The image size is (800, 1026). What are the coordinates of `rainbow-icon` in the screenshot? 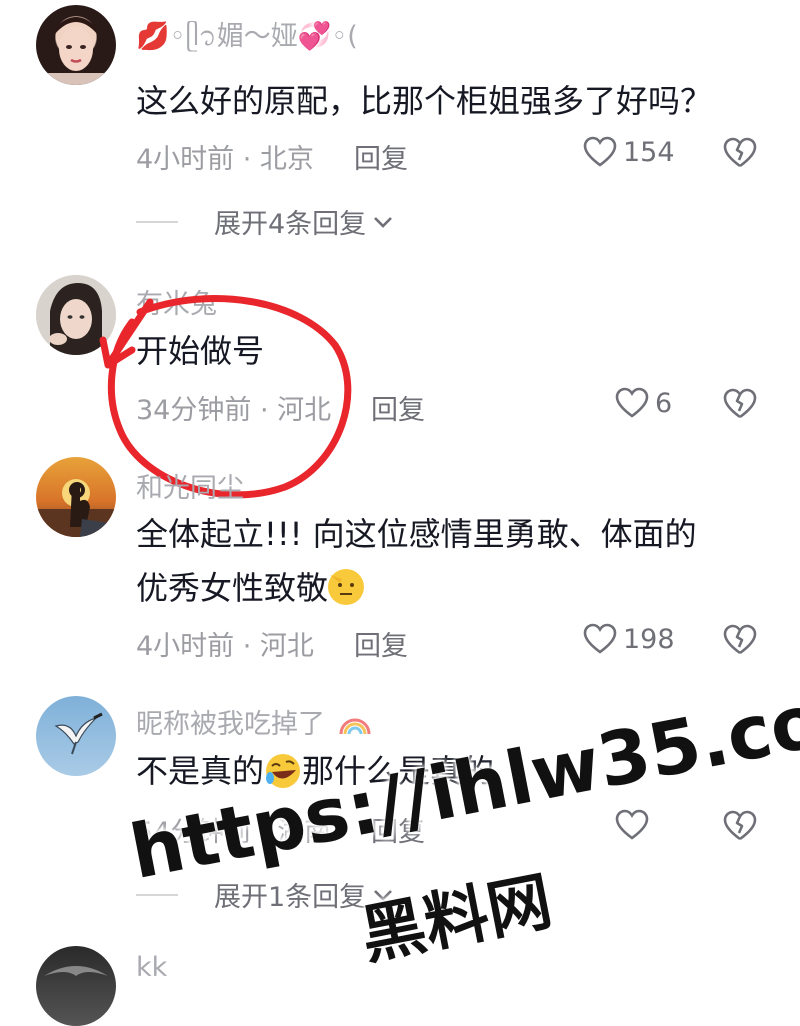 It's located at (355, 726).